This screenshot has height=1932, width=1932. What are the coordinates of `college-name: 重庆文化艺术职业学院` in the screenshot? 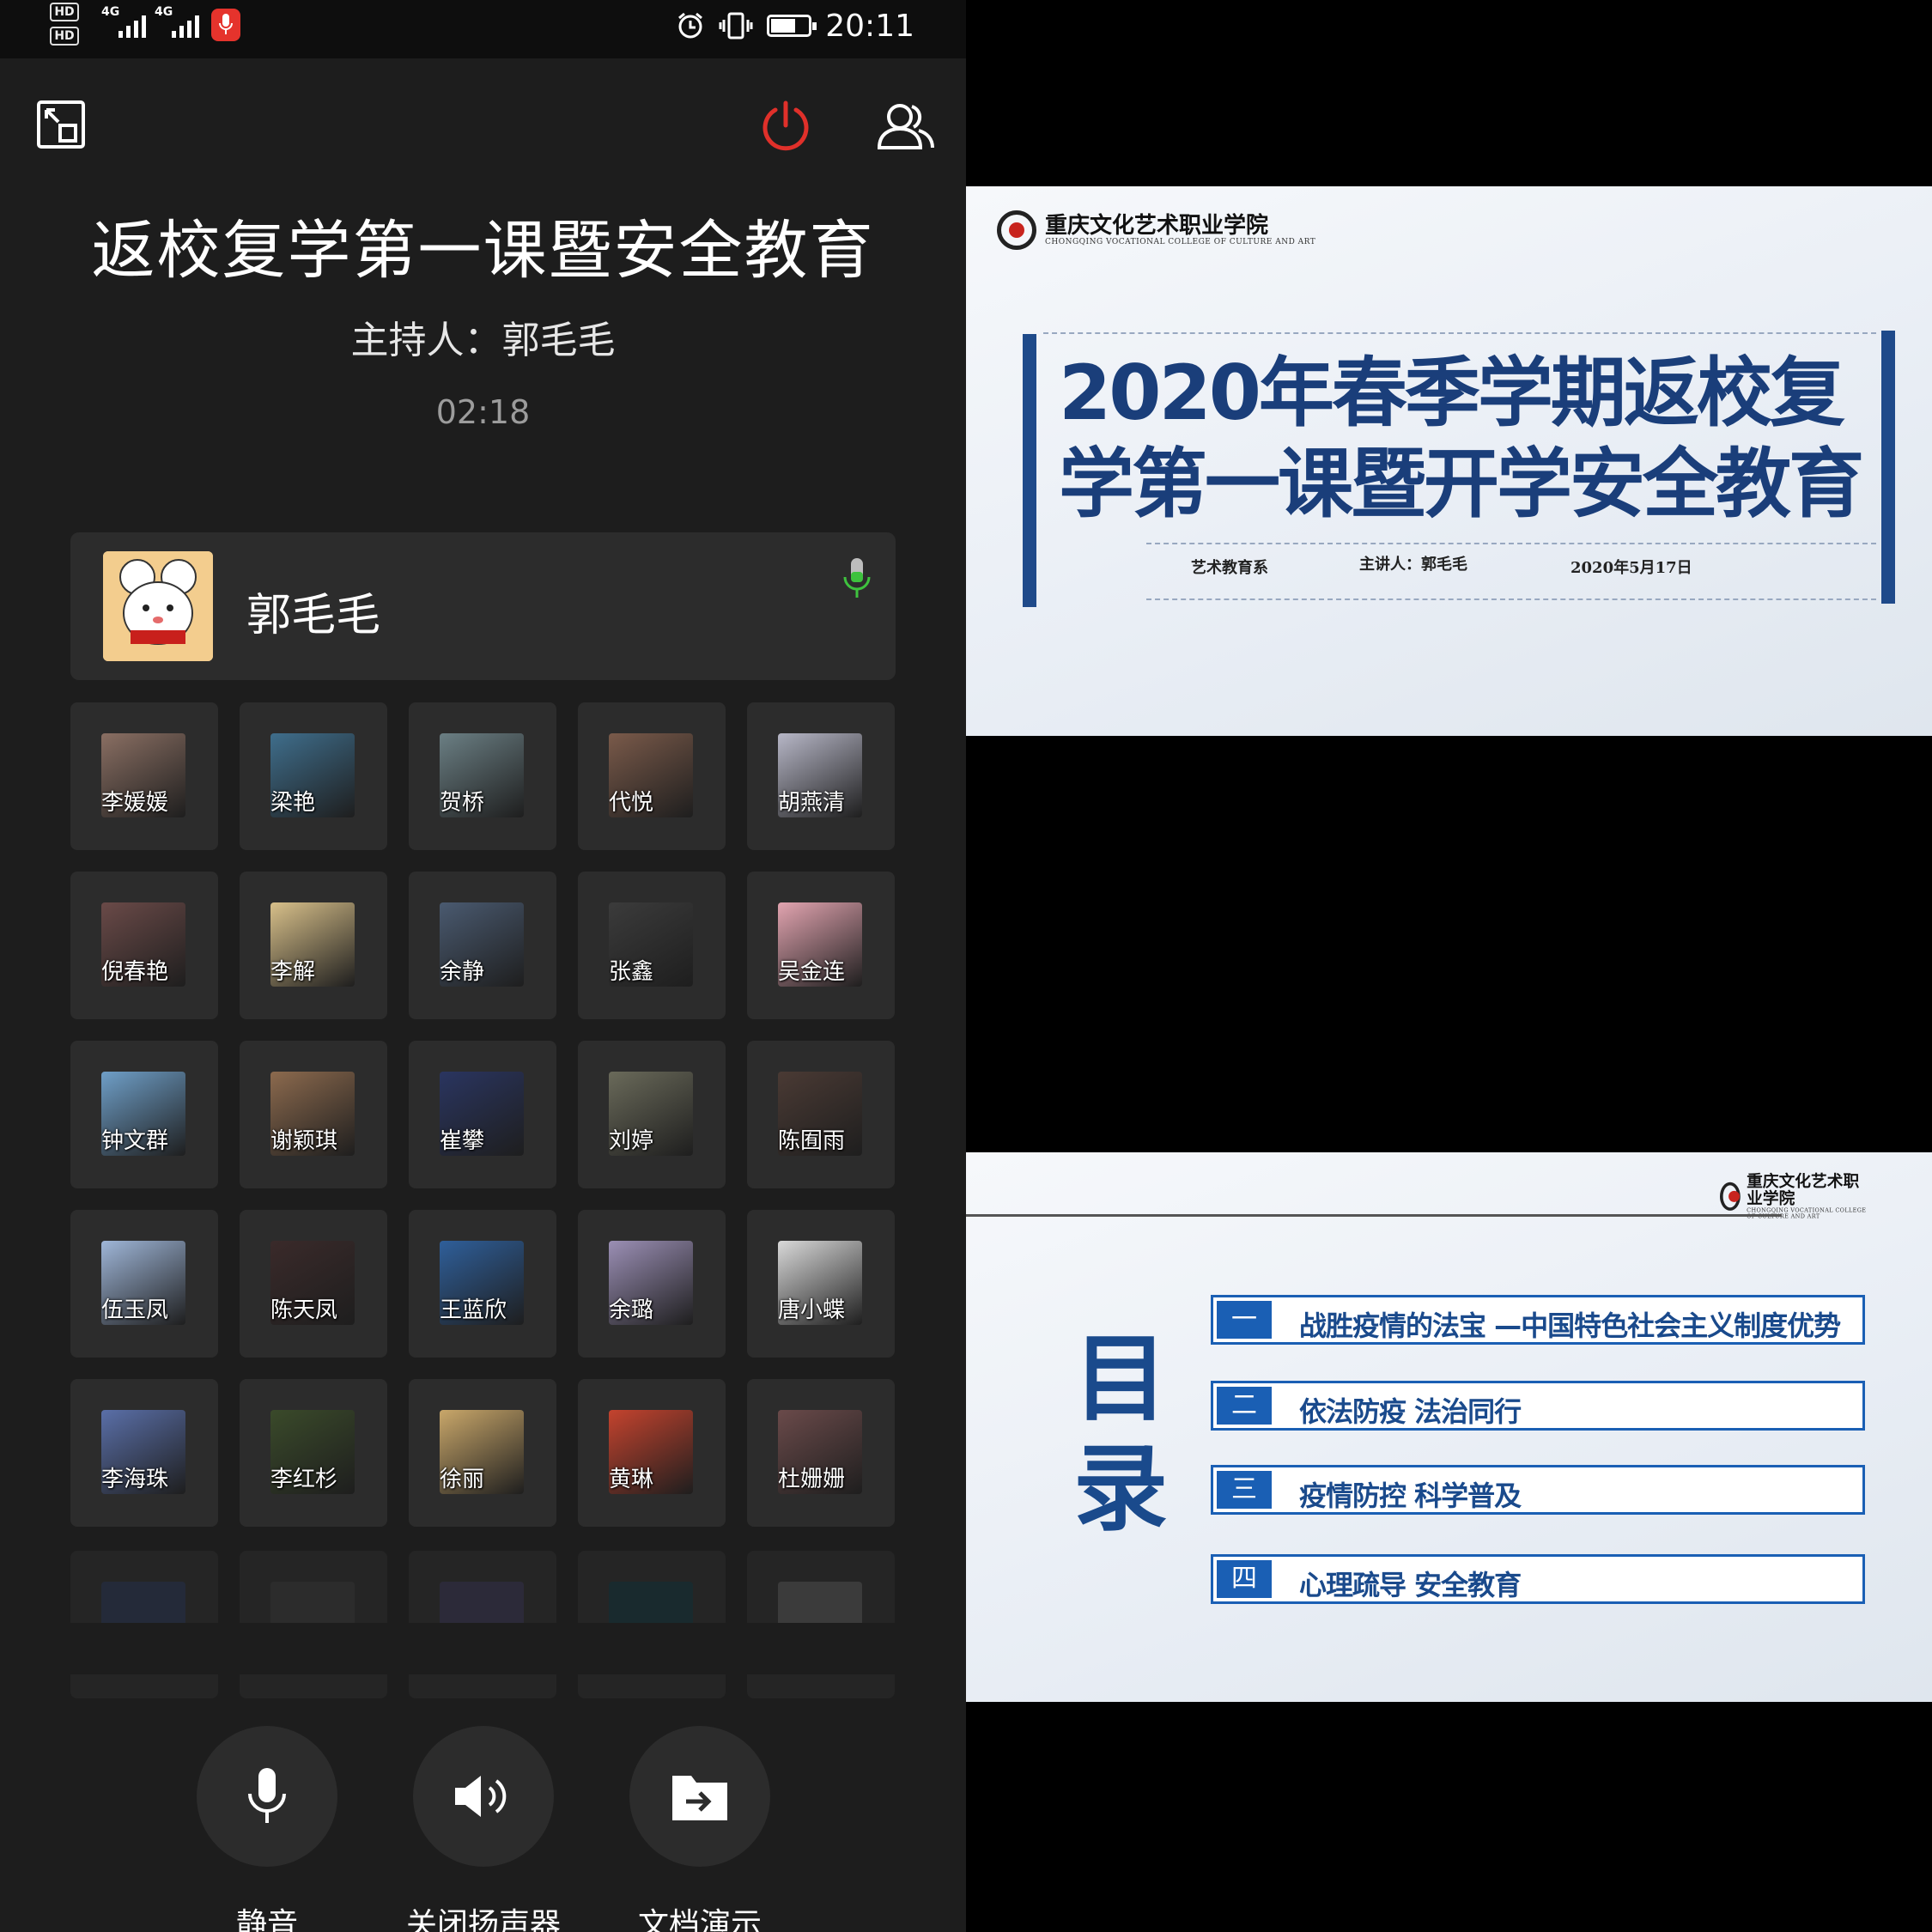 It's located at (1157, 226).